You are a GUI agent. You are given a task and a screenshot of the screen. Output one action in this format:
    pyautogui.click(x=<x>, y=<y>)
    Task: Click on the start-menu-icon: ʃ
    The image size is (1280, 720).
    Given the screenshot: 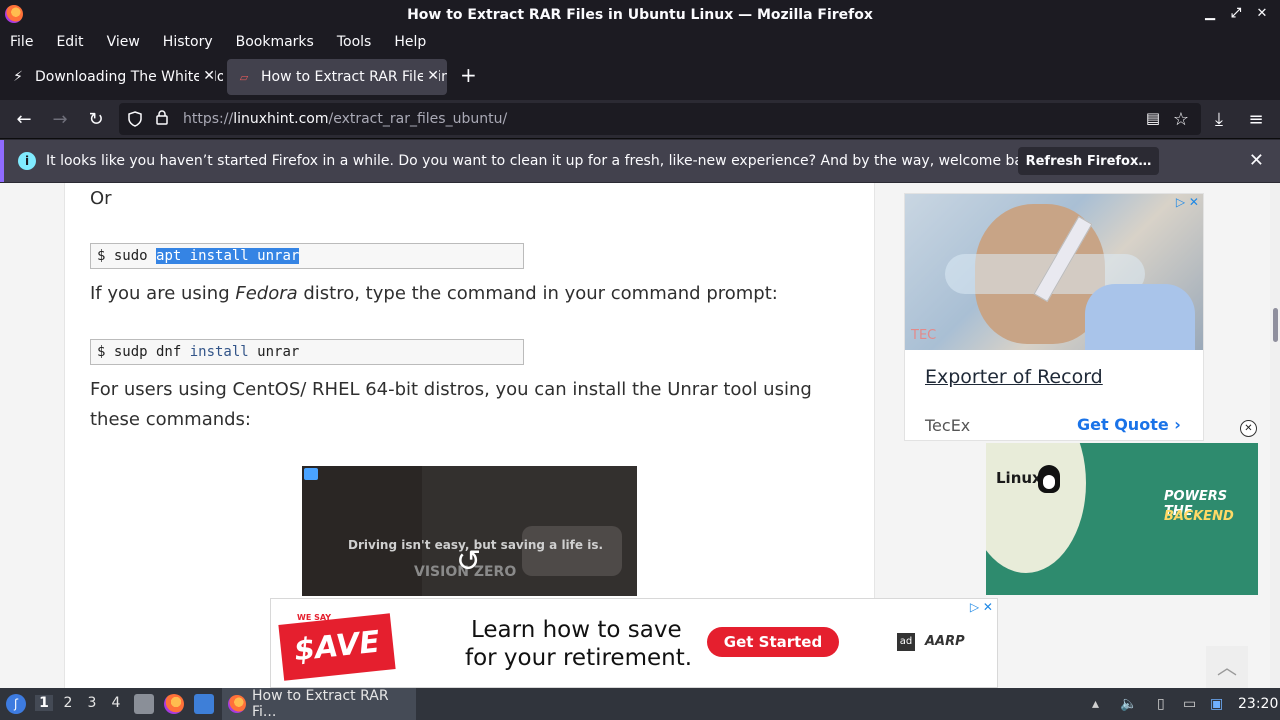 What is the action you would take?
    pyautogui.click(x=16, y=704)
    